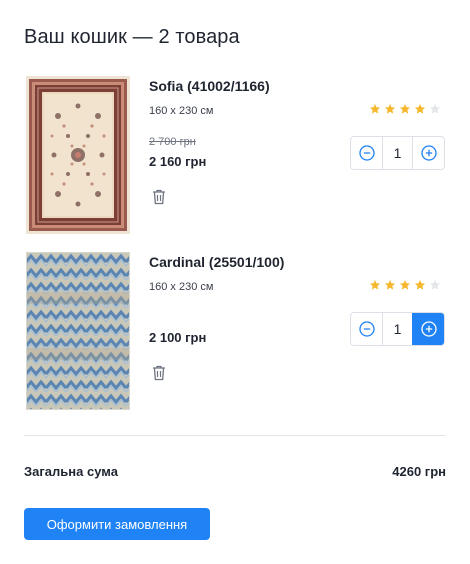 This screenshot has height=564, width=470. I want to click on product-image-cardinal, so click(78, 331).